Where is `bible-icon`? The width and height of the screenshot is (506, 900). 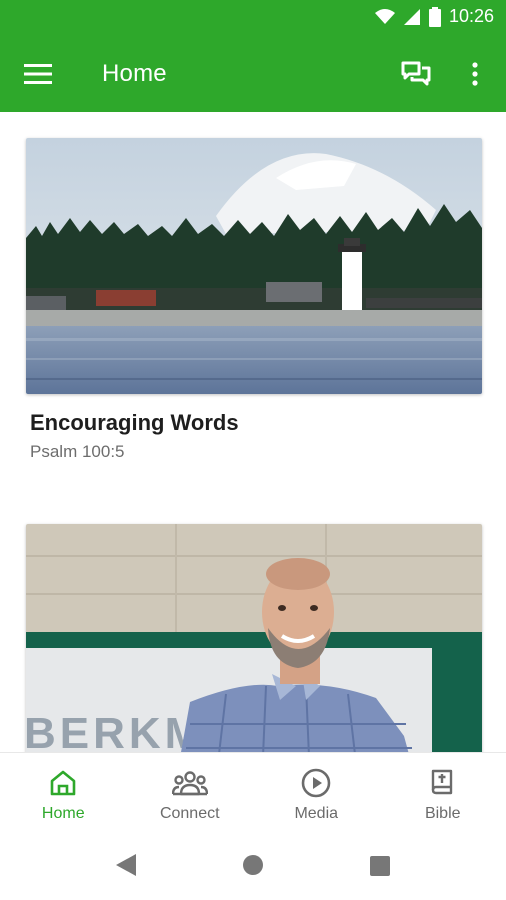 bible-icon is located at coordinates (443, 783).